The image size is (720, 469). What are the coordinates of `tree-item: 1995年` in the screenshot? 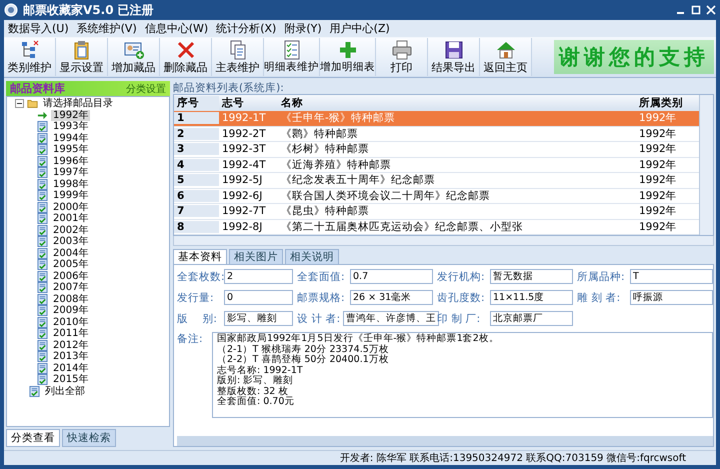 It's located at (70, 150).